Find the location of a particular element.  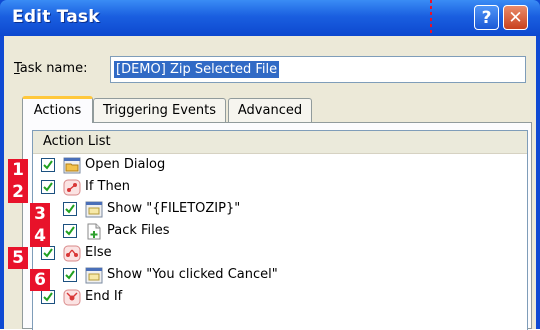

end-if-icon is located at coordinates (72, 297).